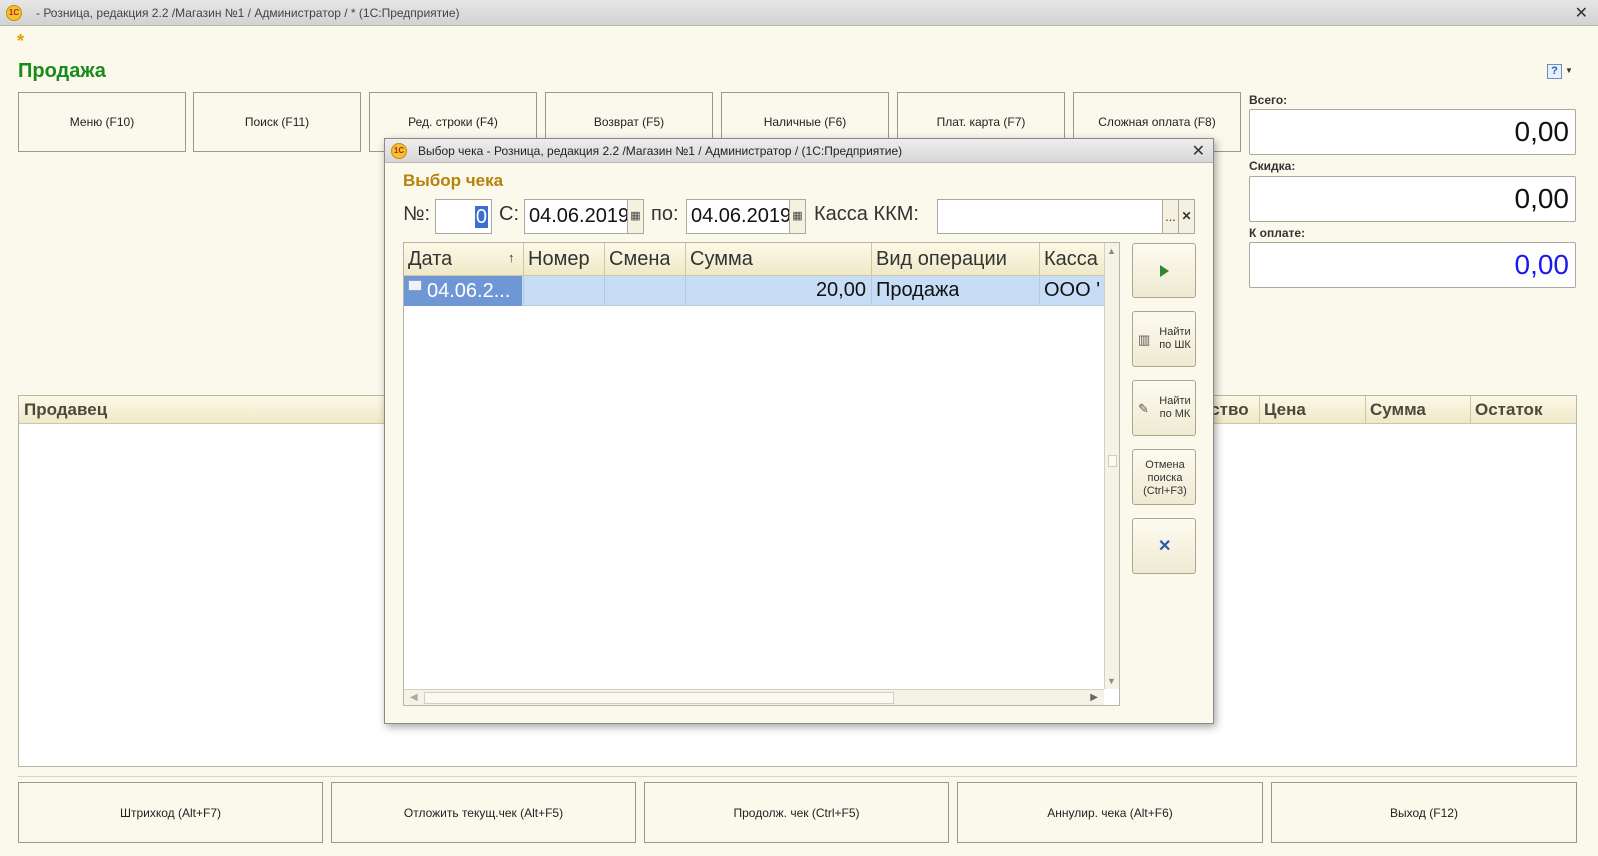 The image size is (1598, 856). I want to click on column-shift: Смена, so click(639, 259).